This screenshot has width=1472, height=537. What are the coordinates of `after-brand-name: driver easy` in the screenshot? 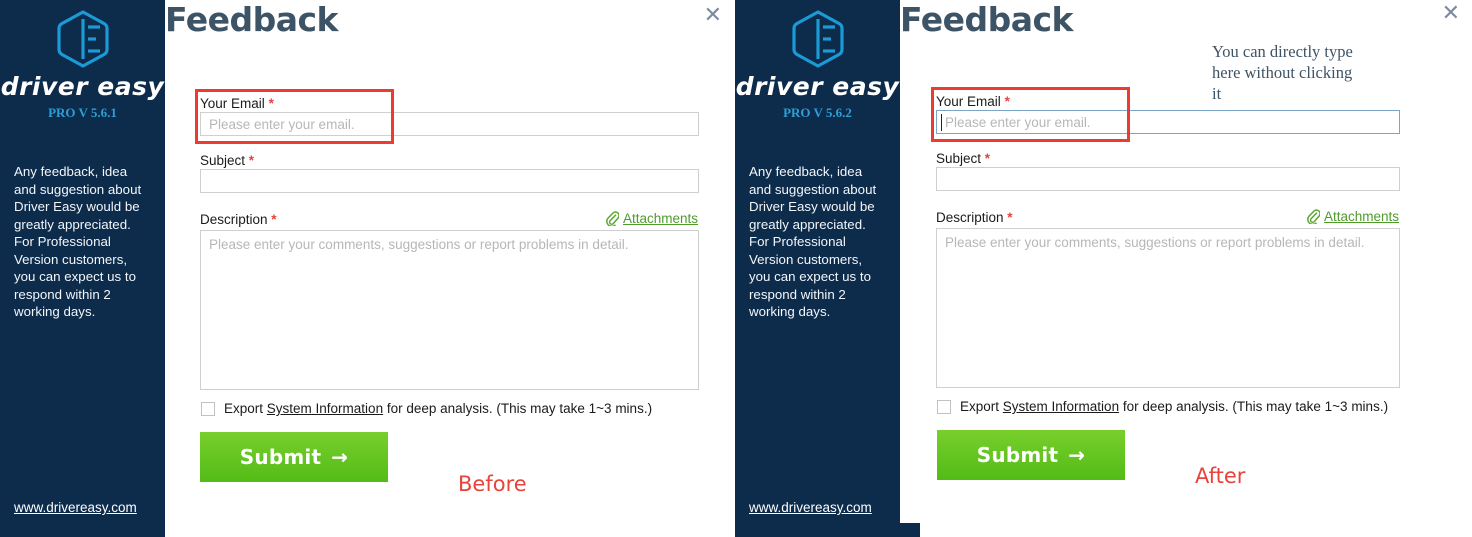 It's located at (817, 86).